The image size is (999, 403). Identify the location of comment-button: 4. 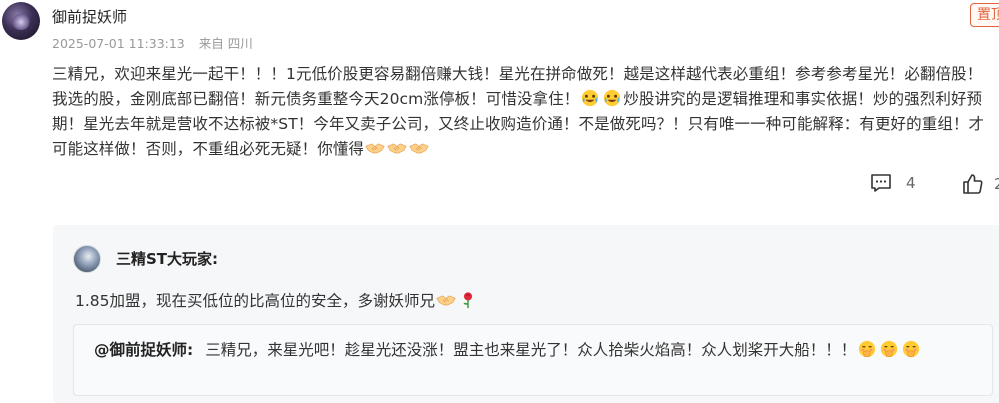
(893, 183).